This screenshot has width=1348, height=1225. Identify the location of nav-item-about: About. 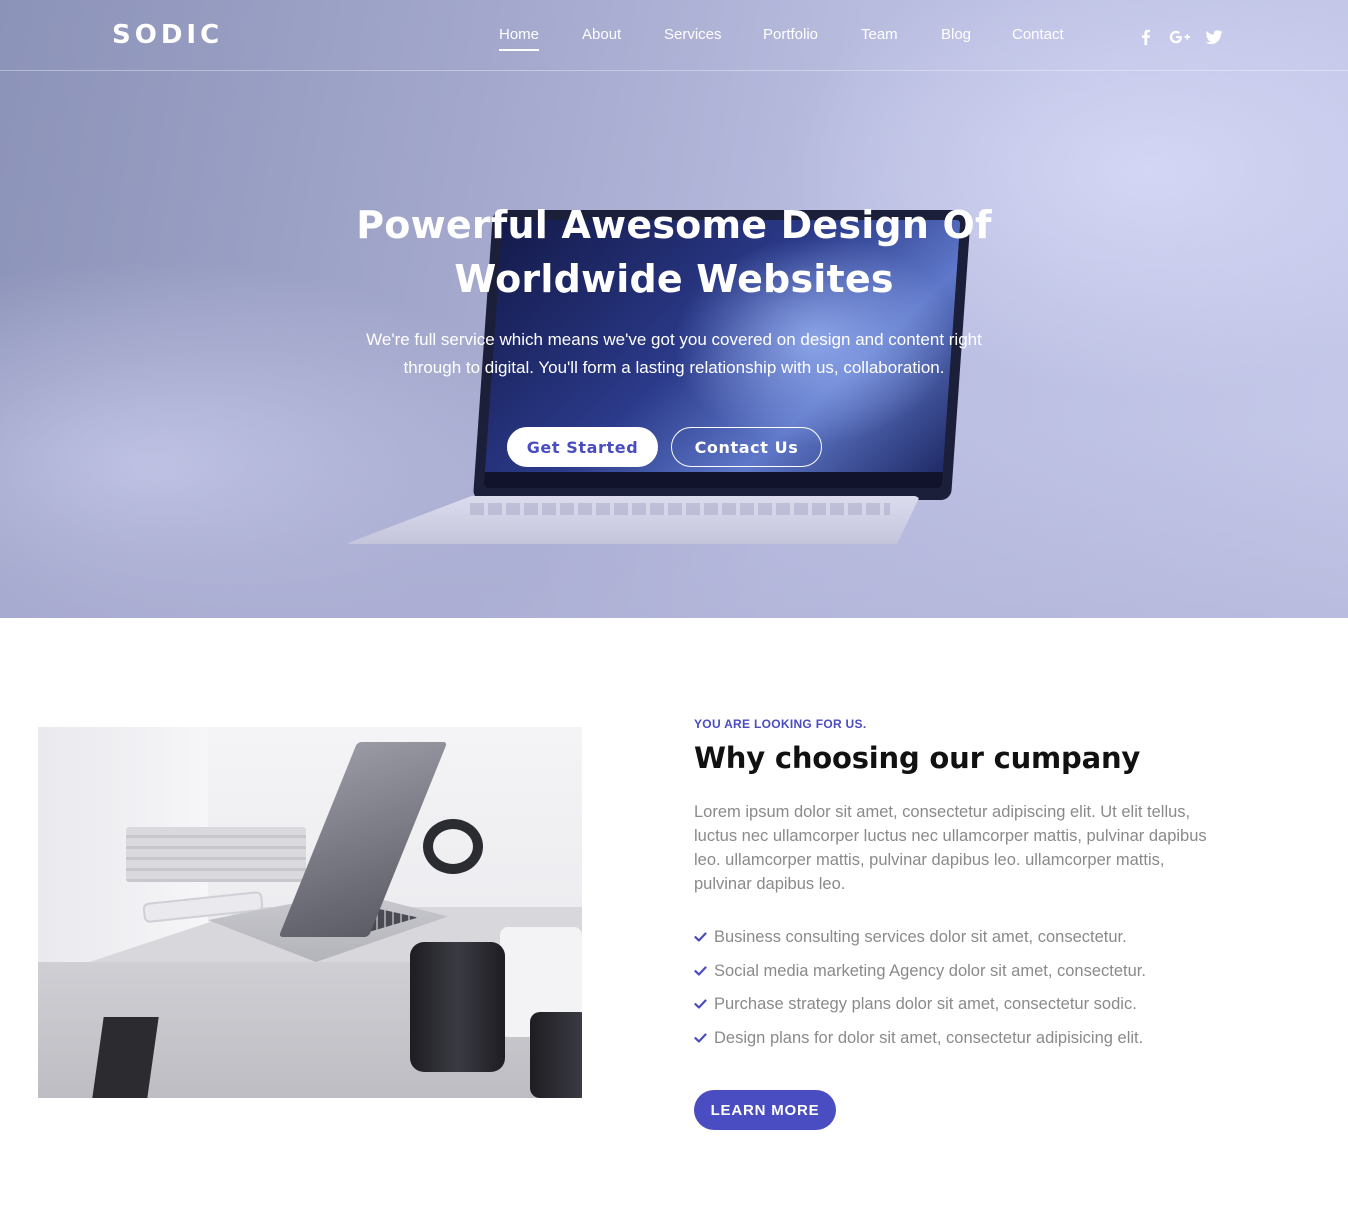
(601, 34).